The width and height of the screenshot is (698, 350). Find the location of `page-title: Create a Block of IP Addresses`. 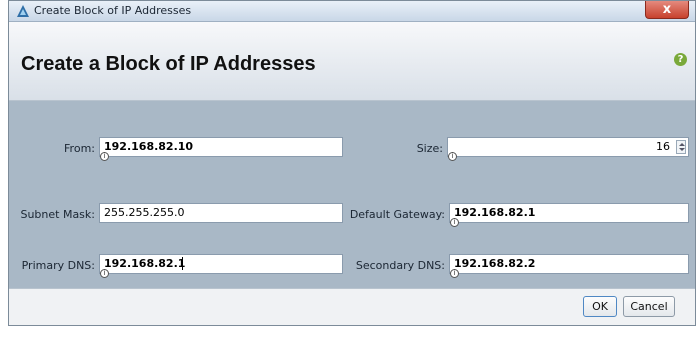

page-title: Create a Block of IP Addresses is located at coordinates (168, 64).